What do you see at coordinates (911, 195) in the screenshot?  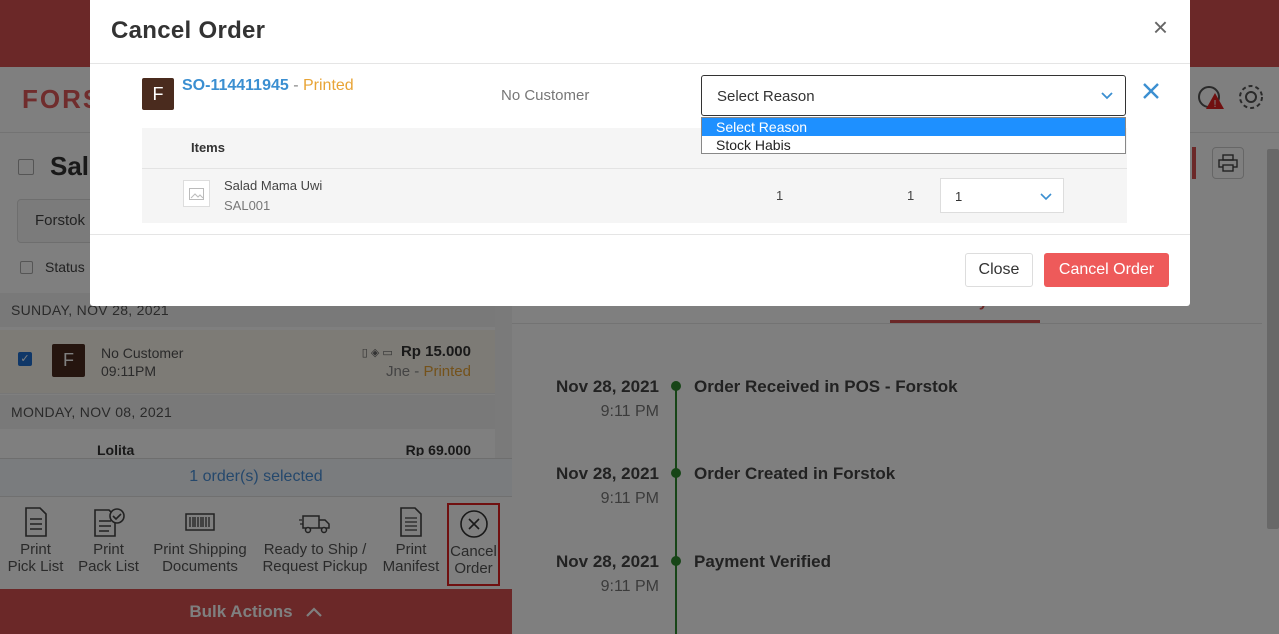 I see `item-qty-available: 1` at bounding box center [911, 195].